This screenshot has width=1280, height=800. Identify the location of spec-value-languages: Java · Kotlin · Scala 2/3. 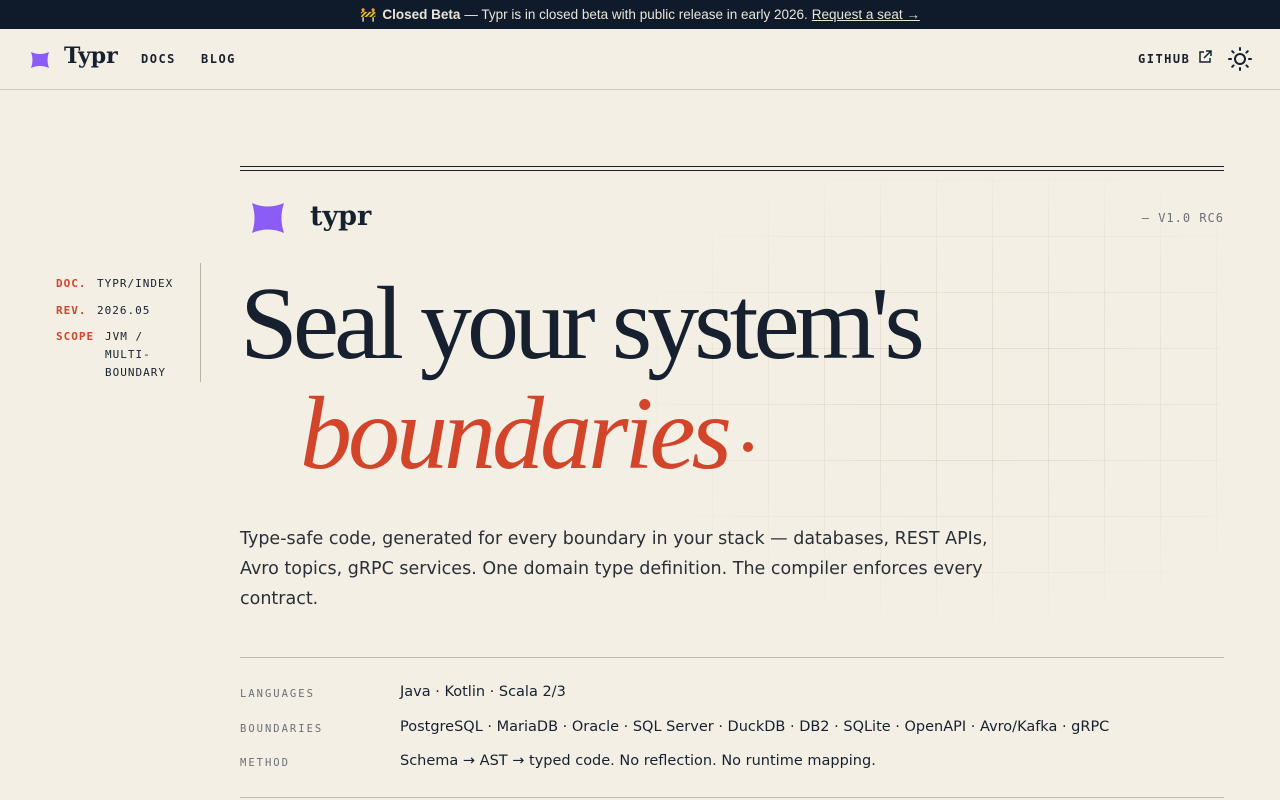
(483, 692).